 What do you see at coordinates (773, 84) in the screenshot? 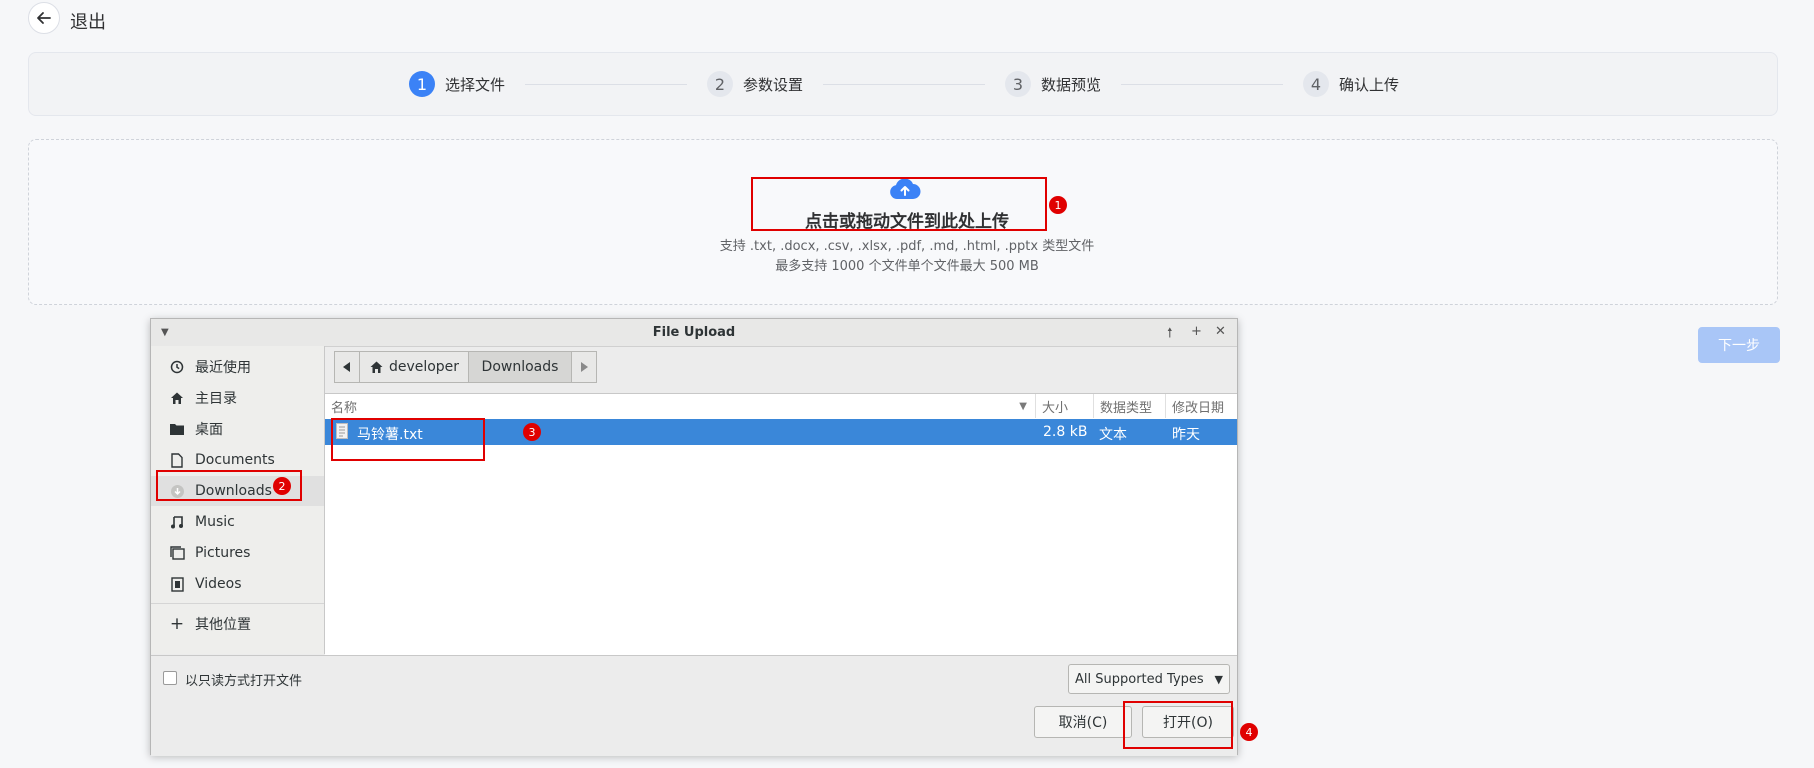
I see `step-label: 参数设置` at bounding box center [773, 84].